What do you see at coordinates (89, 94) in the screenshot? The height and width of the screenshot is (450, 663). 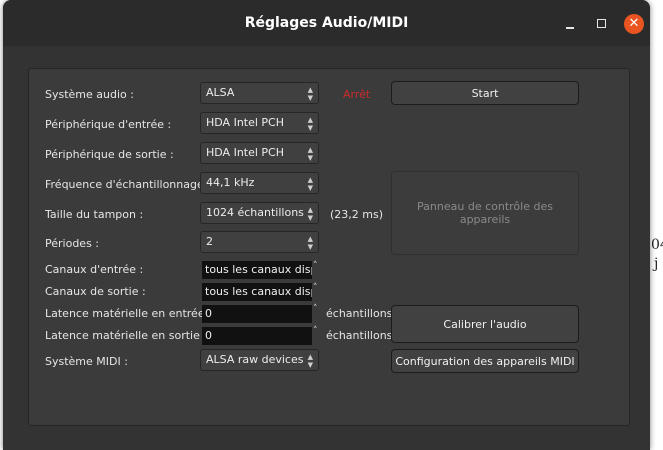 I see `audio-system-label: Système audio :` at bounding box center [89, 94].